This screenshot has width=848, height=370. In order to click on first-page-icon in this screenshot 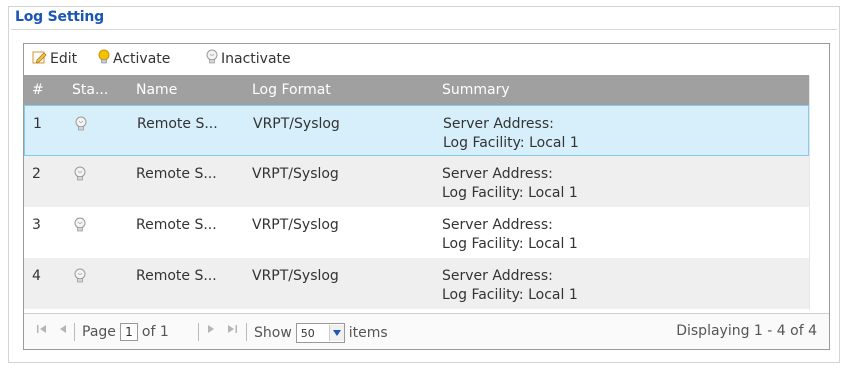, I will do `click(42, 329)`.